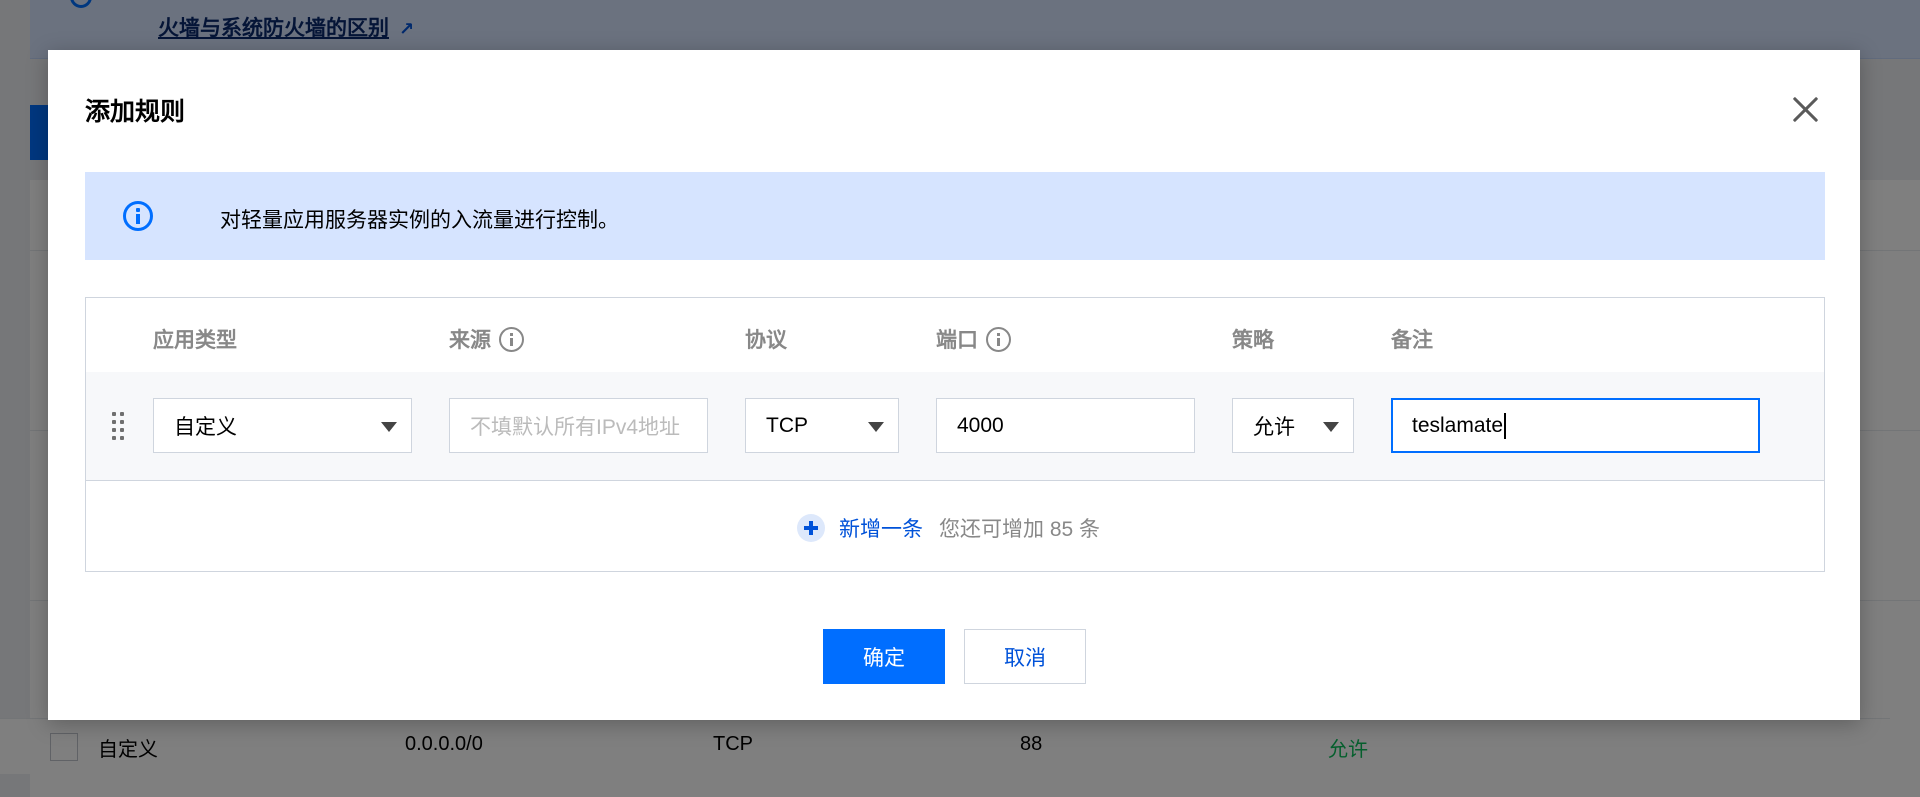 Image resolution: width=1920 pixels, height=797 pixels. I want to click on column-remark-label: 备注, so click(1412, 340).